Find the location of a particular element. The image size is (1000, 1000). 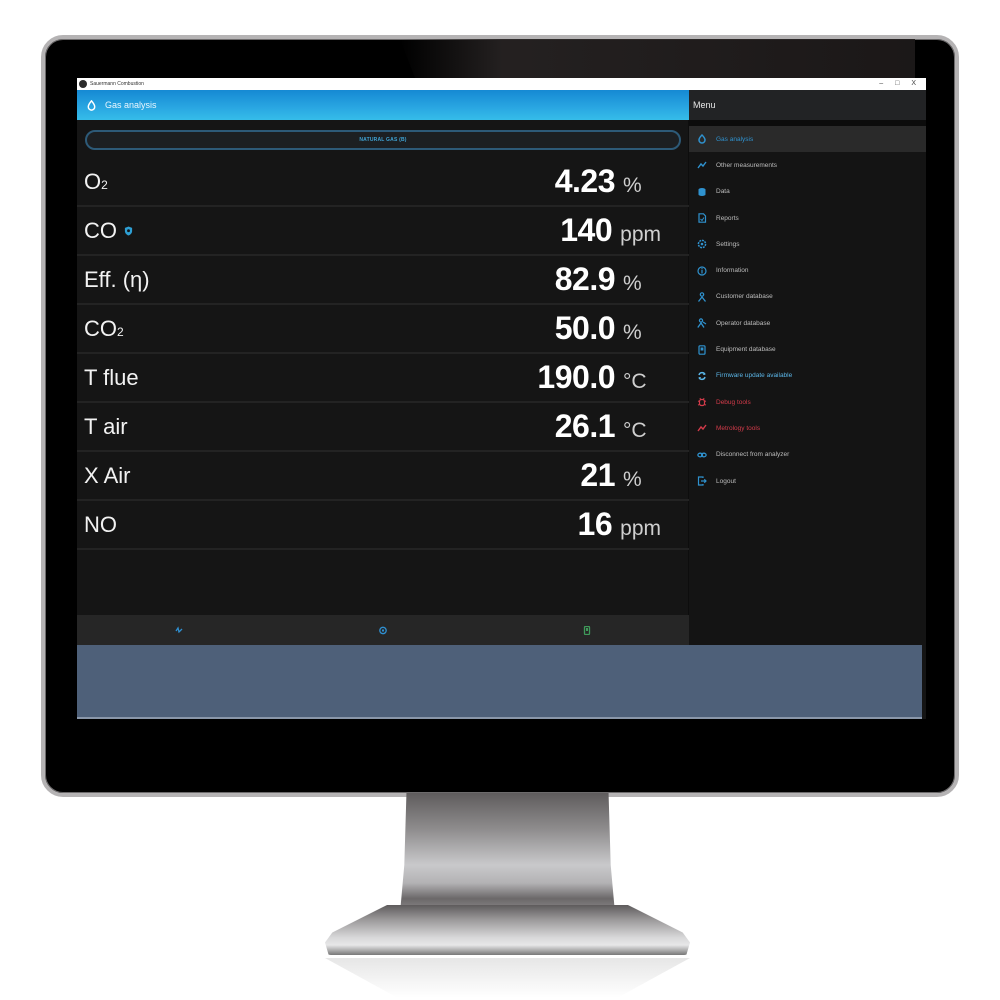

fuel-selector-button: NATURAL GAS (B) is located at coordinates (383, 140).